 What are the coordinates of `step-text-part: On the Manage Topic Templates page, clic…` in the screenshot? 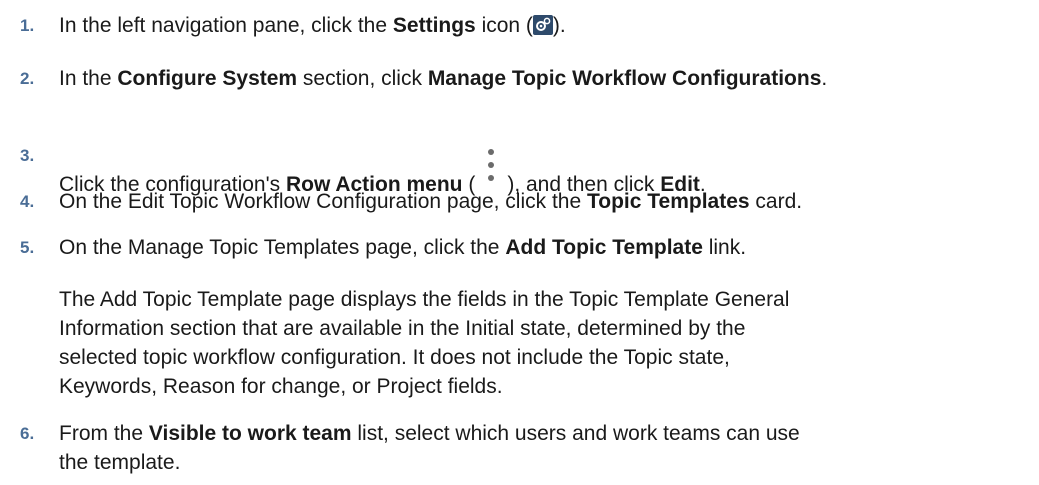 It's located at (282, 247).